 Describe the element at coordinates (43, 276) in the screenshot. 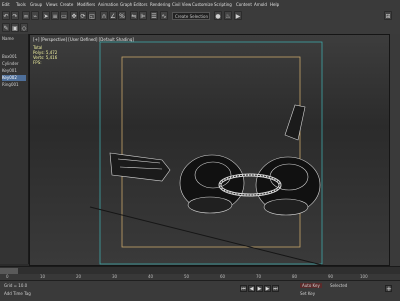

I see `frame-label: 10` at that location.